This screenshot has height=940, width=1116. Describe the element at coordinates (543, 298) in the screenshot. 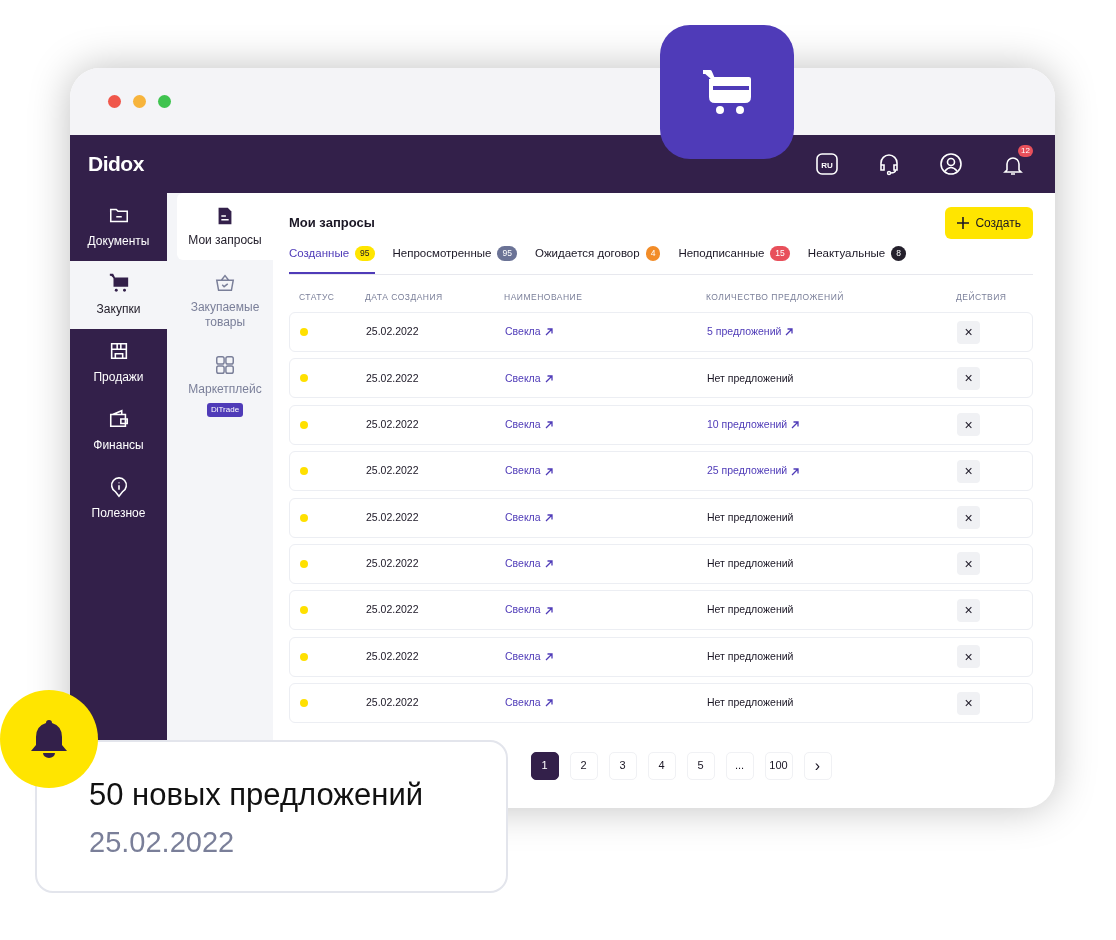

I see `column-header: НАИМЕНОВАНИЕ` at that location.